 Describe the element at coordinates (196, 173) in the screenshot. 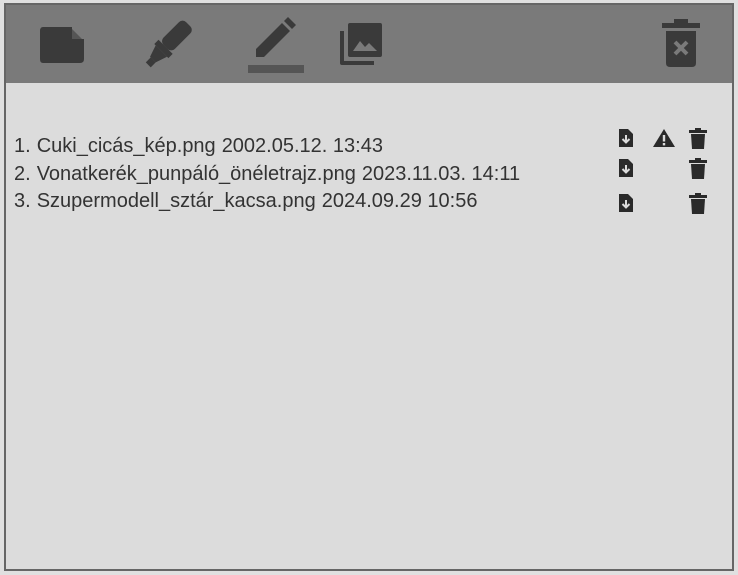

I see `file-name: Vonatkerék_punpáló_önéletrajz.png` at that location.